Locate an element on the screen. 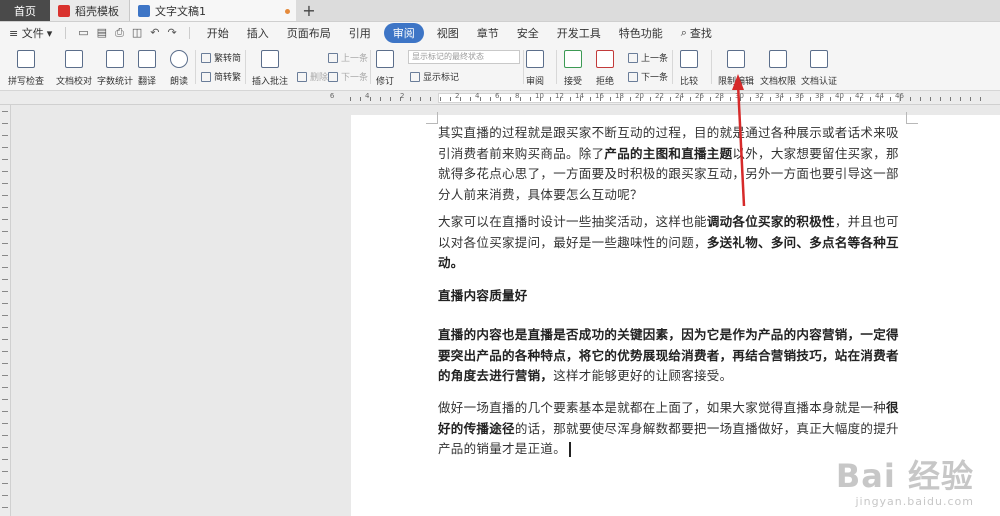  delete-label: 删除 is located at coordinates (319, 78).